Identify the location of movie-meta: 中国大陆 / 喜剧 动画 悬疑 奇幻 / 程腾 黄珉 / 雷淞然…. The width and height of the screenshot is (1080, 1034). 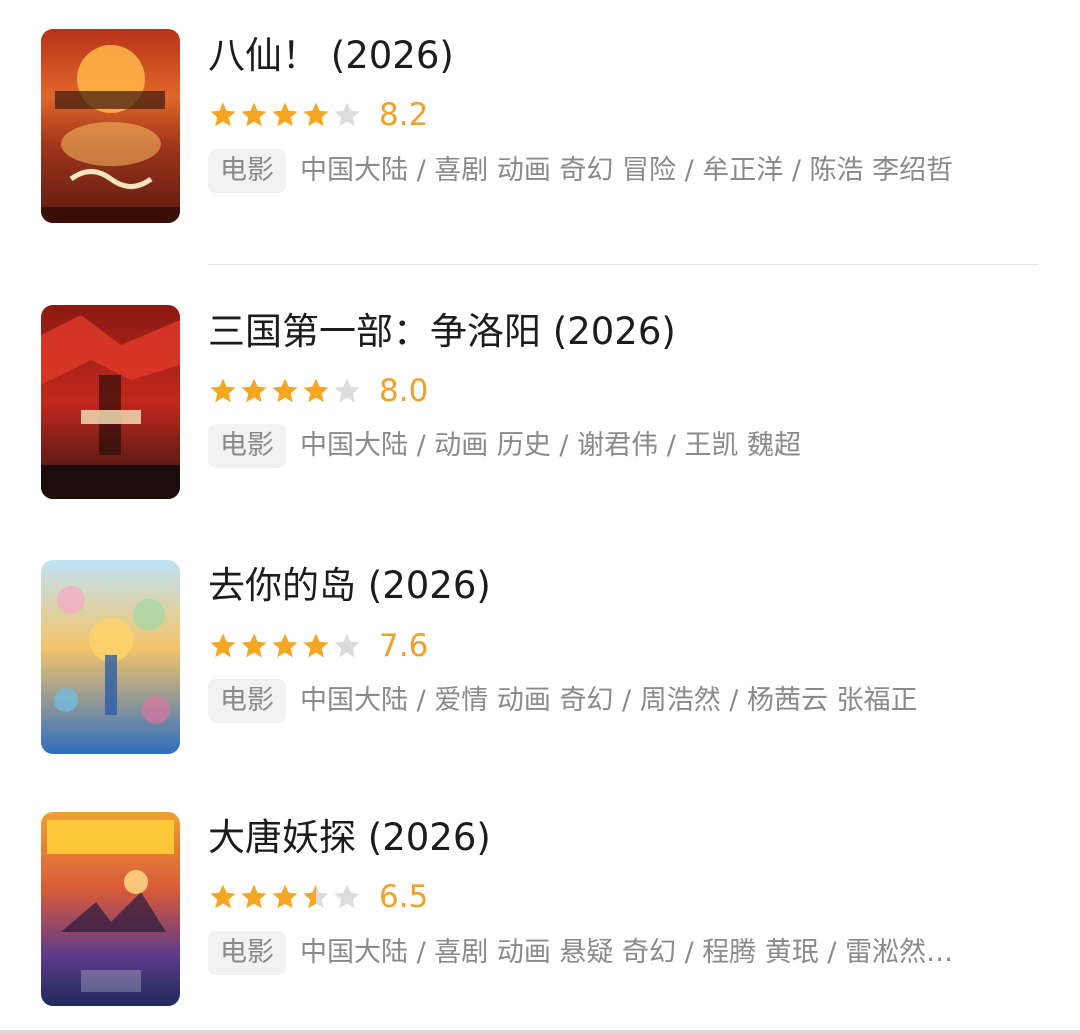
(627, 952).